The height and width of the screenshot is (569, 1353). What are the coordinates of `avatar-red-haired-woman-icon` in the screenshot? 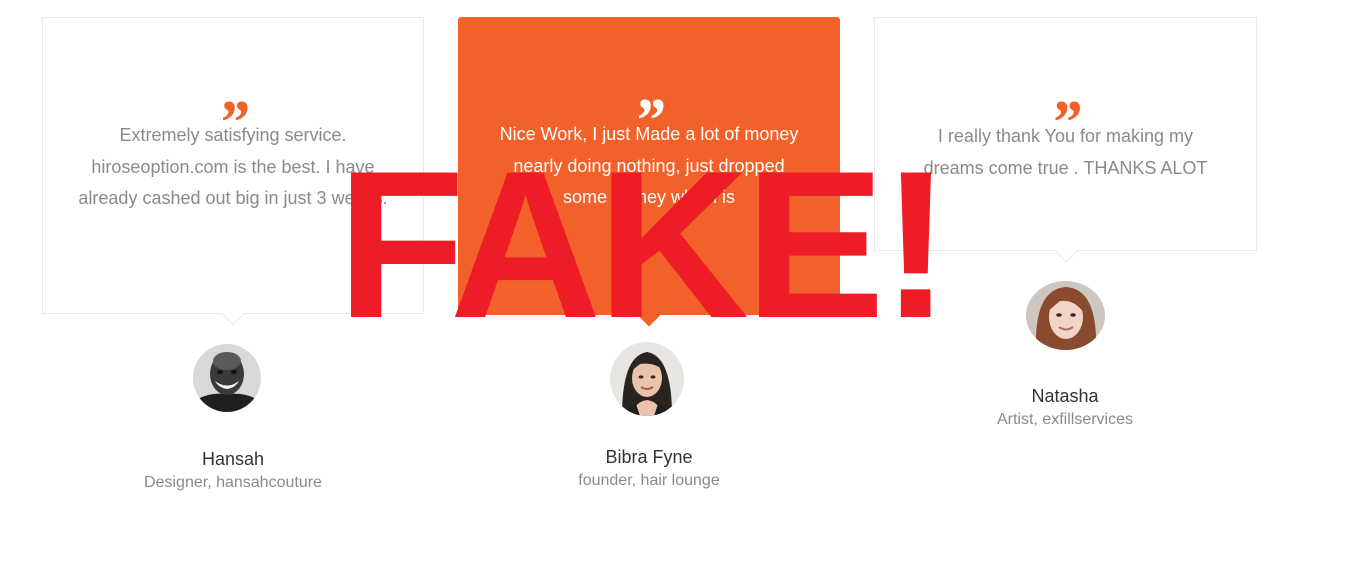 It's located at (1065, 315).